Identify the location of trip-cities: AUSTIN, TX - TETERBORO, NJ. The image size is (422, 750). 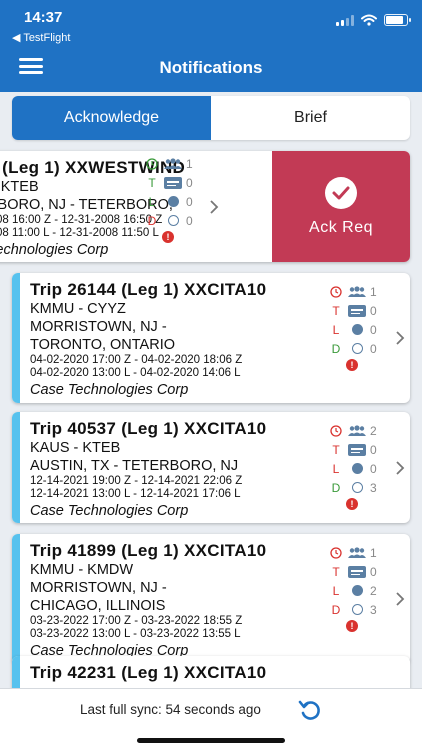
(134, 466).